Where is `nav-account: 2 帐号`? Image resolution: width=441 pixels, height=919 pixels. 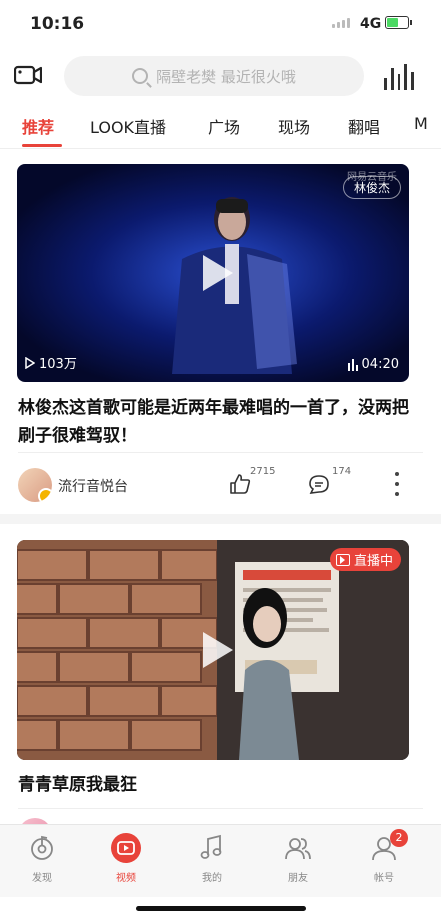
nav-account: 2 帐号 is located at coordinates (384, 856).